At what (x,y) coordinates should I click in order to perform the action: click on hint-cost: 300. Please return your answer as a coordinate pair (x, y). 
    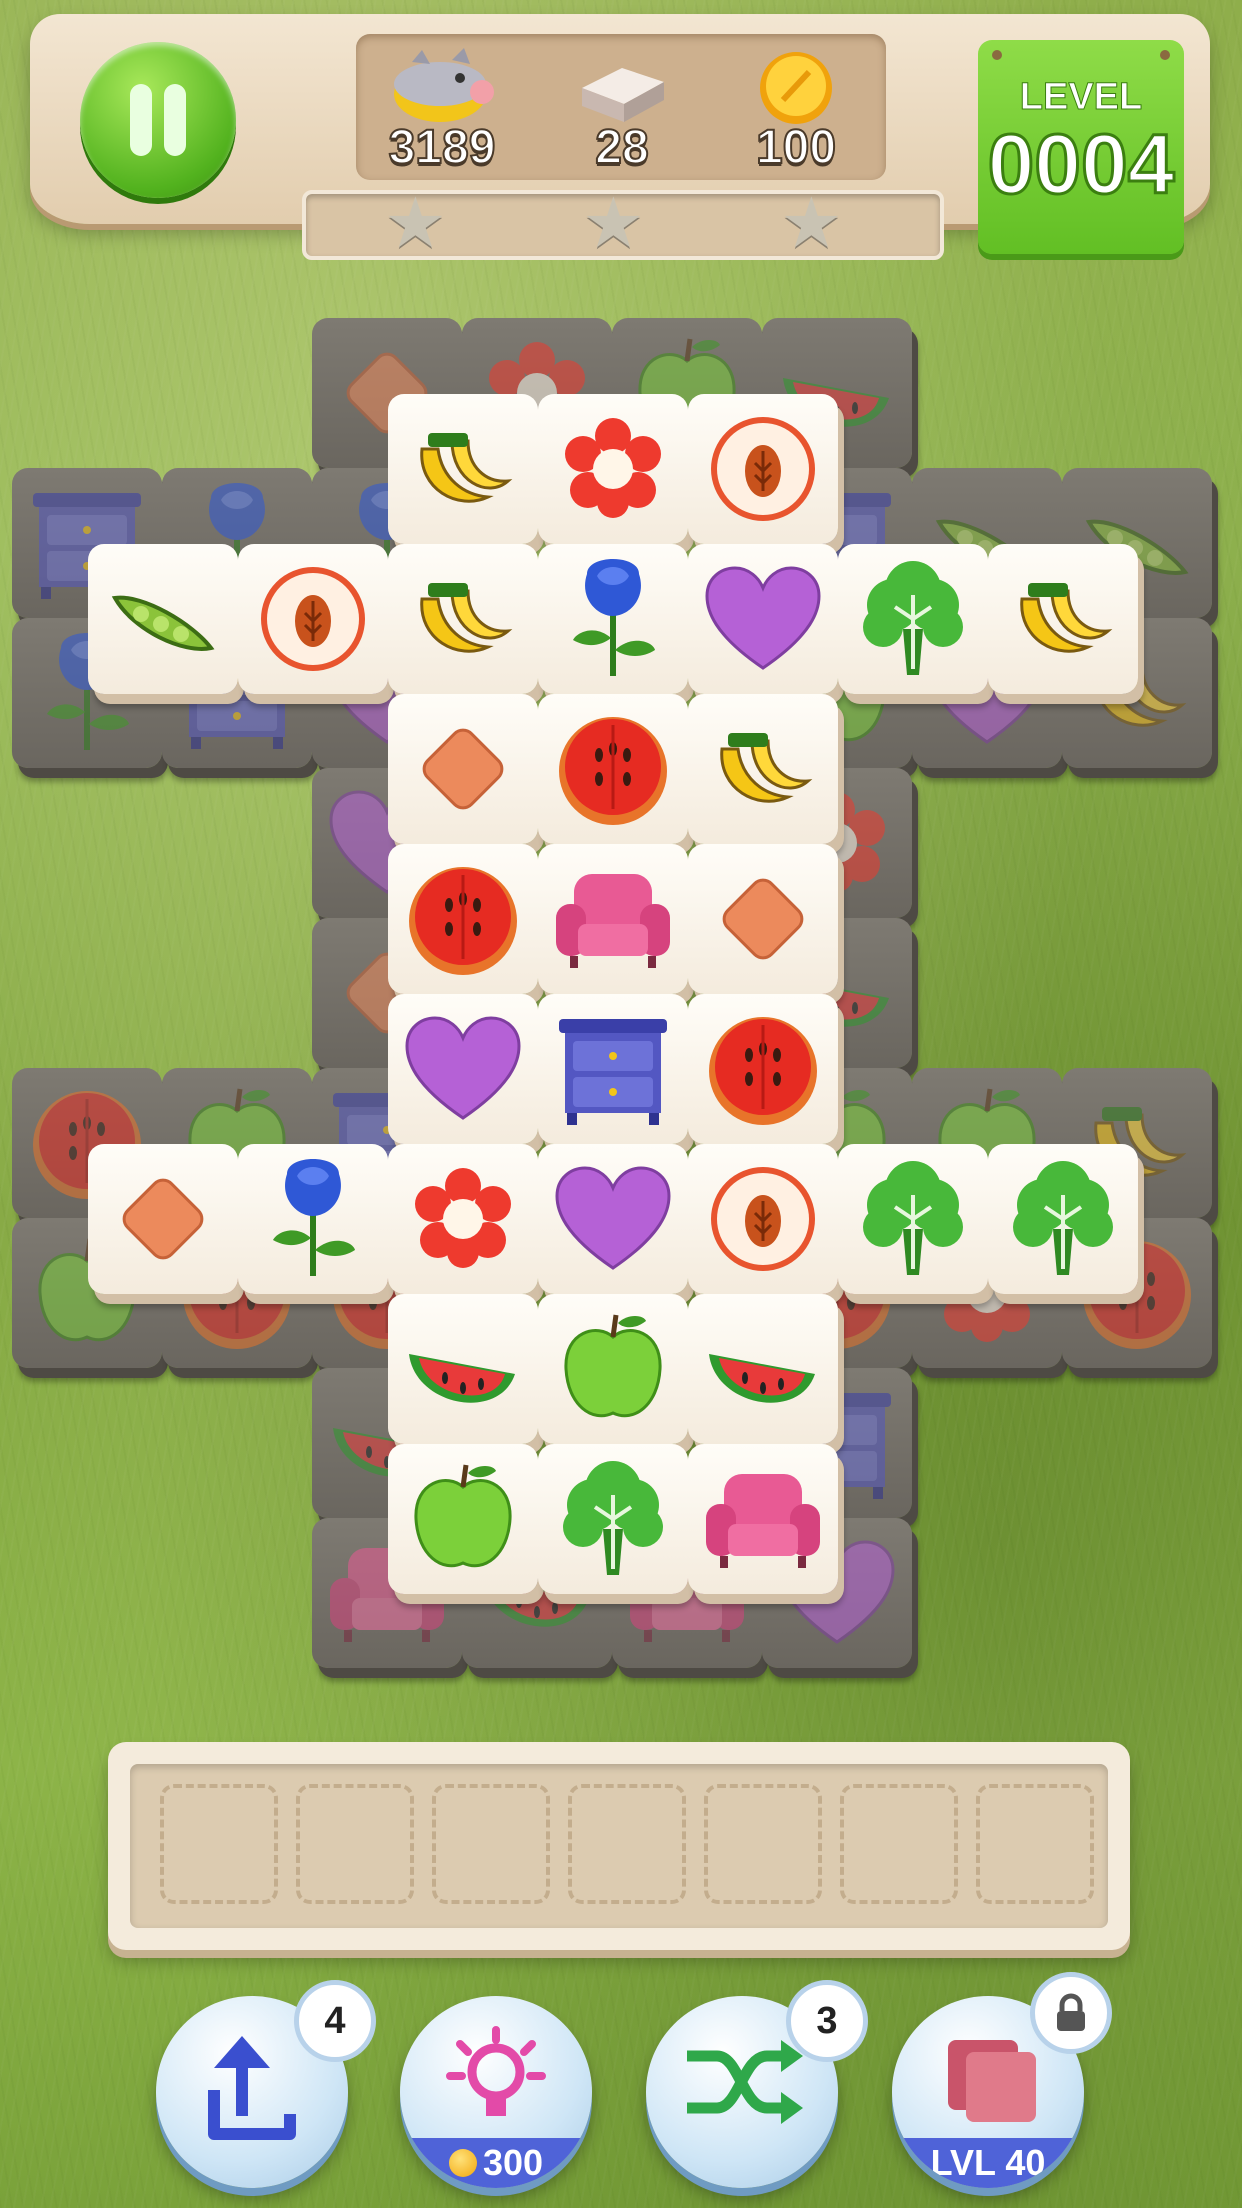
    Looking at the image, I should click on (496, 2163).